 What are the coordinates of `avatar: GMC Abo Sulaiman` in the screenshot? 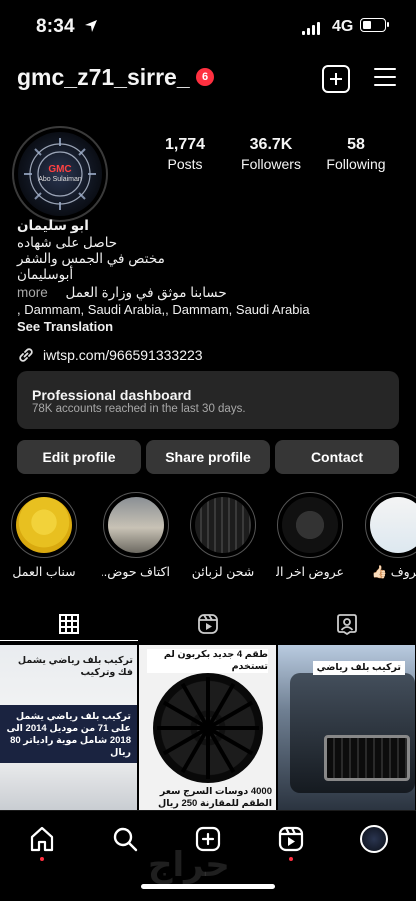 It's located at (60, 174).